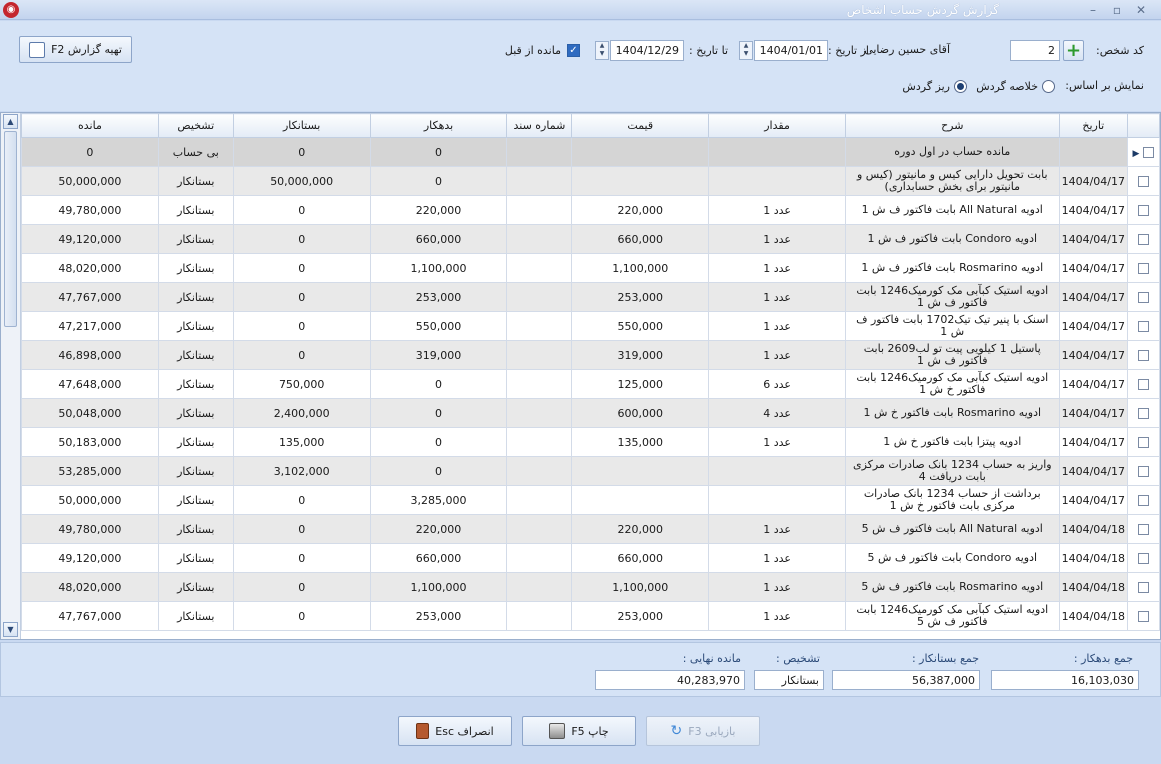  I want to click on col-header-date: تاریخ, so click(1093, 125).